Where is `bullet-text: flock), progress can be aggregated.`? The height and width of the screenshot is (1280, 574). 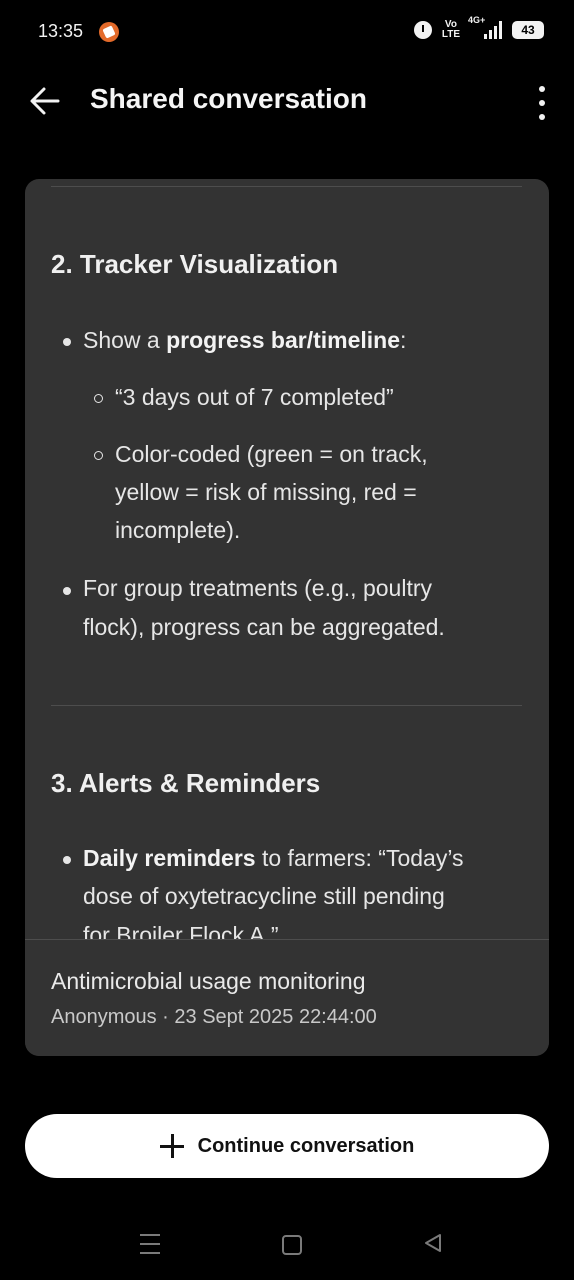
bullet-text: flock), progress can be aggregated. is located at coordinates (264, 627).